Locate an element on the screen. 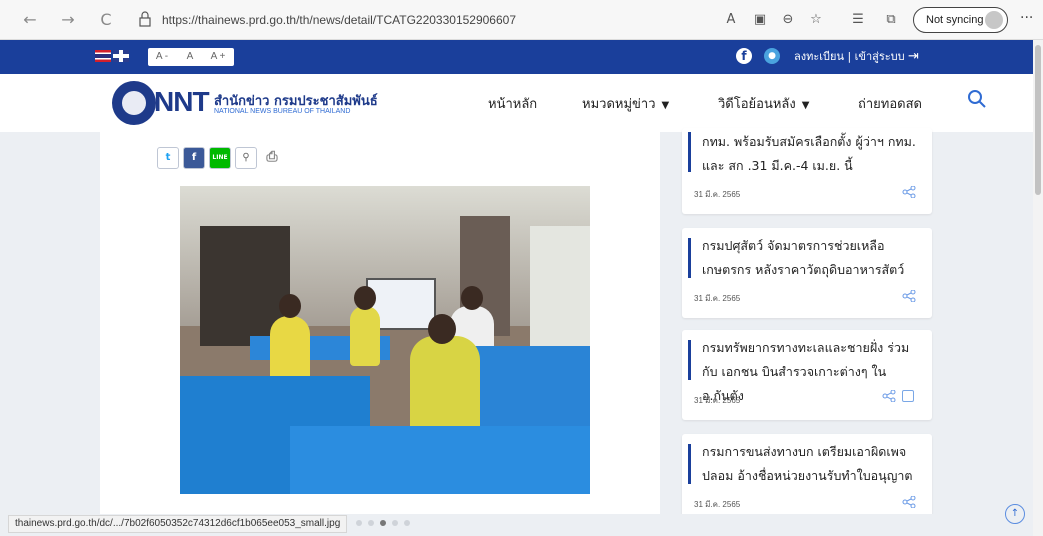 The height and width of the screenshot is (536, 1043). menu-news-category: หมวดหมู่ข่าว ▼ is located at coordinates (625, 103).